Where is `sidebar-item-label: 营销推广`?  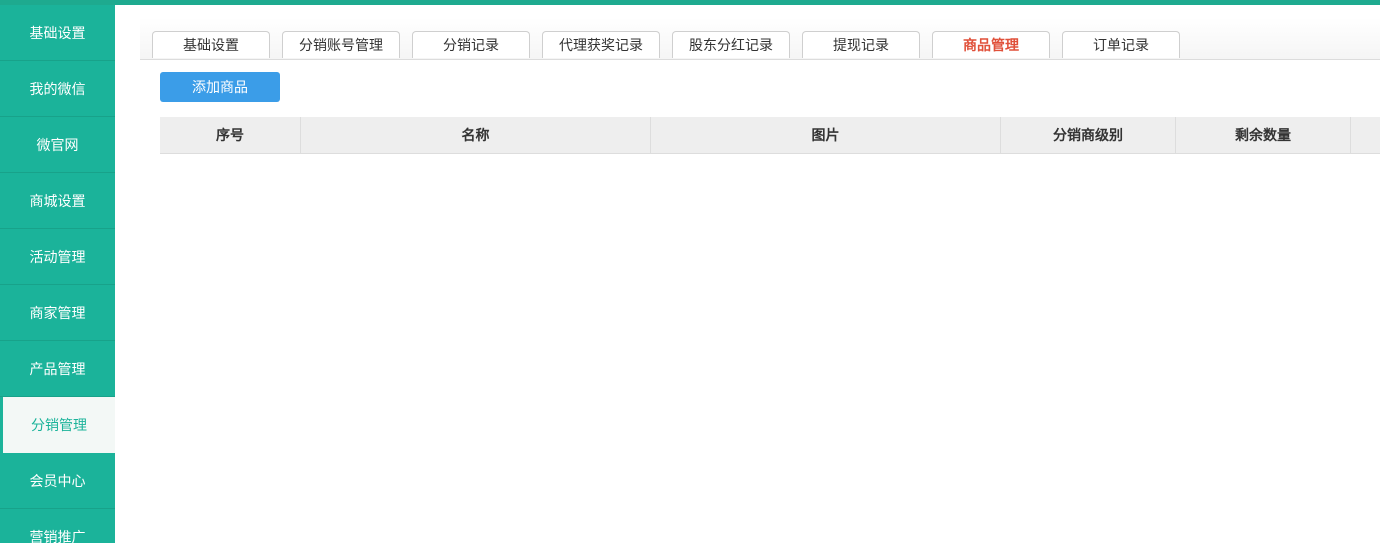 sidebar-item-label: 营销推广 is located at coordinates (57, 536).